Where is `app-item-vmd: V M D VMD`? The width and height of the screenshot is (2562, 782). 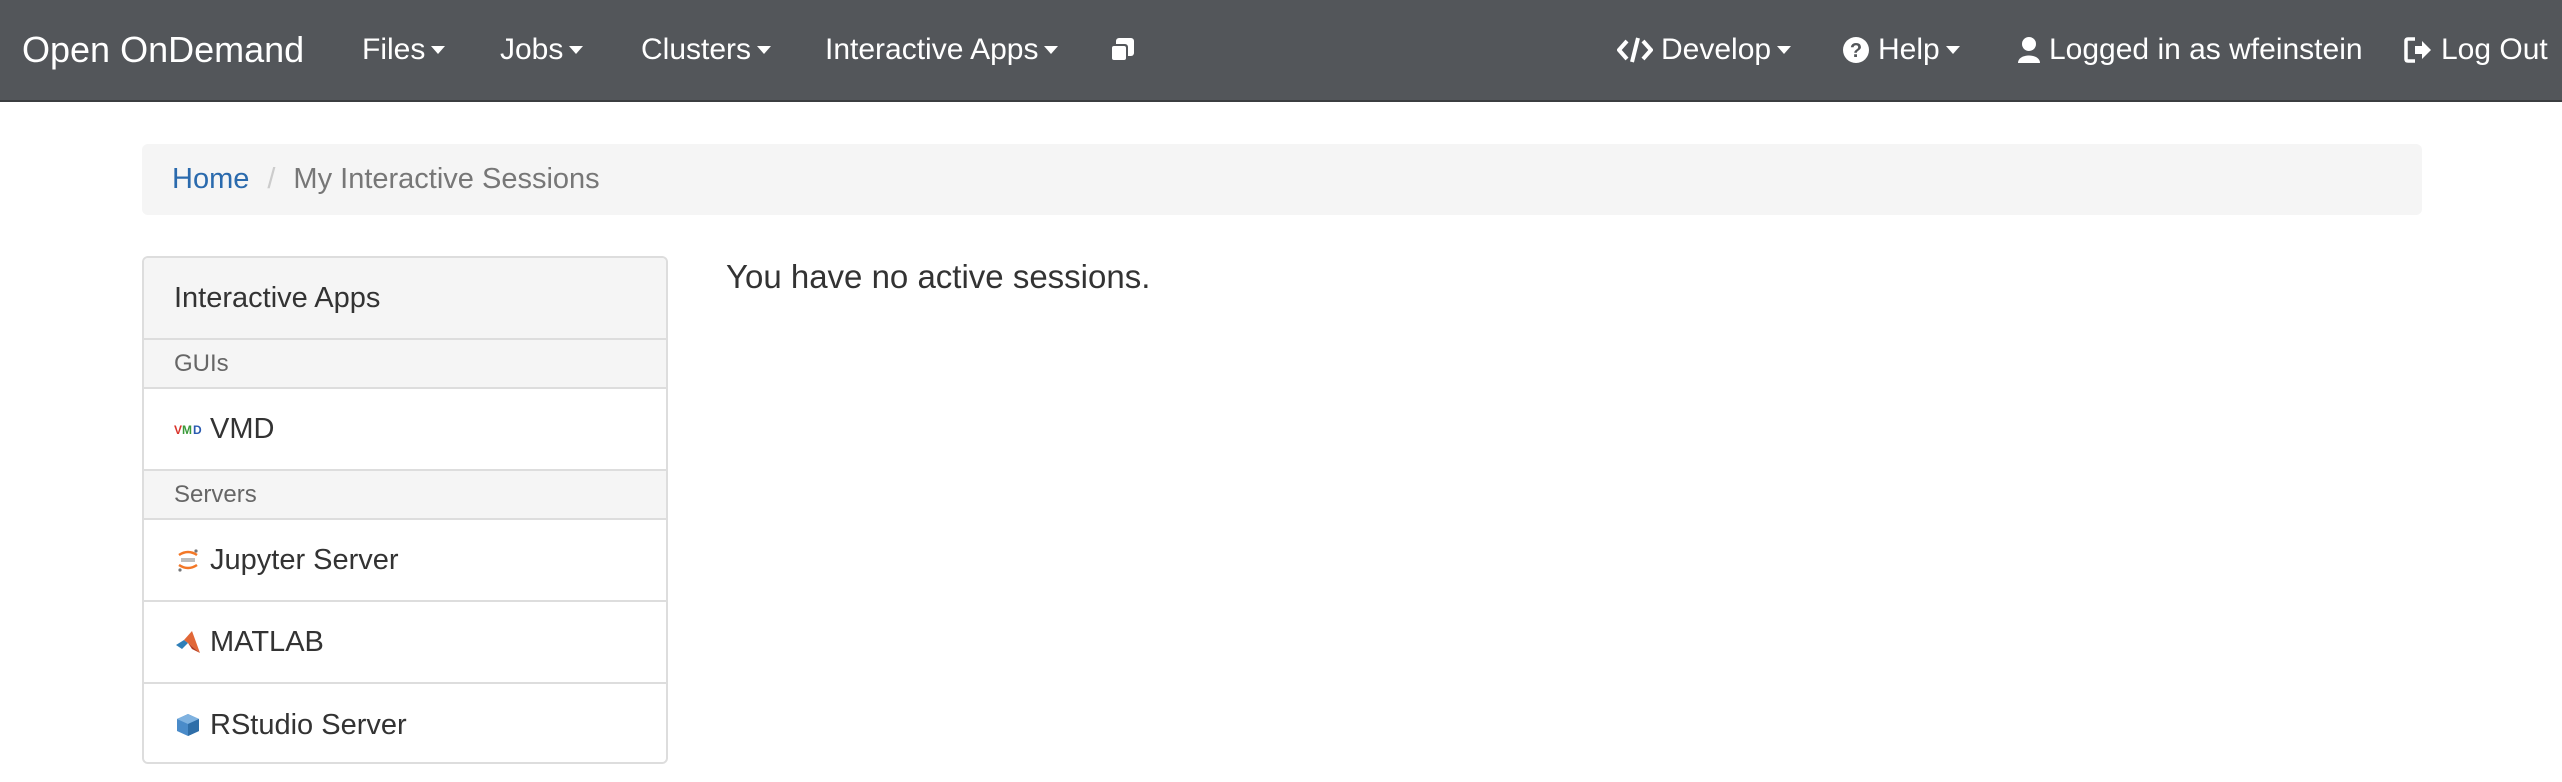
app-item-vmd: V M D VMD is located at coordinates (405, 430).